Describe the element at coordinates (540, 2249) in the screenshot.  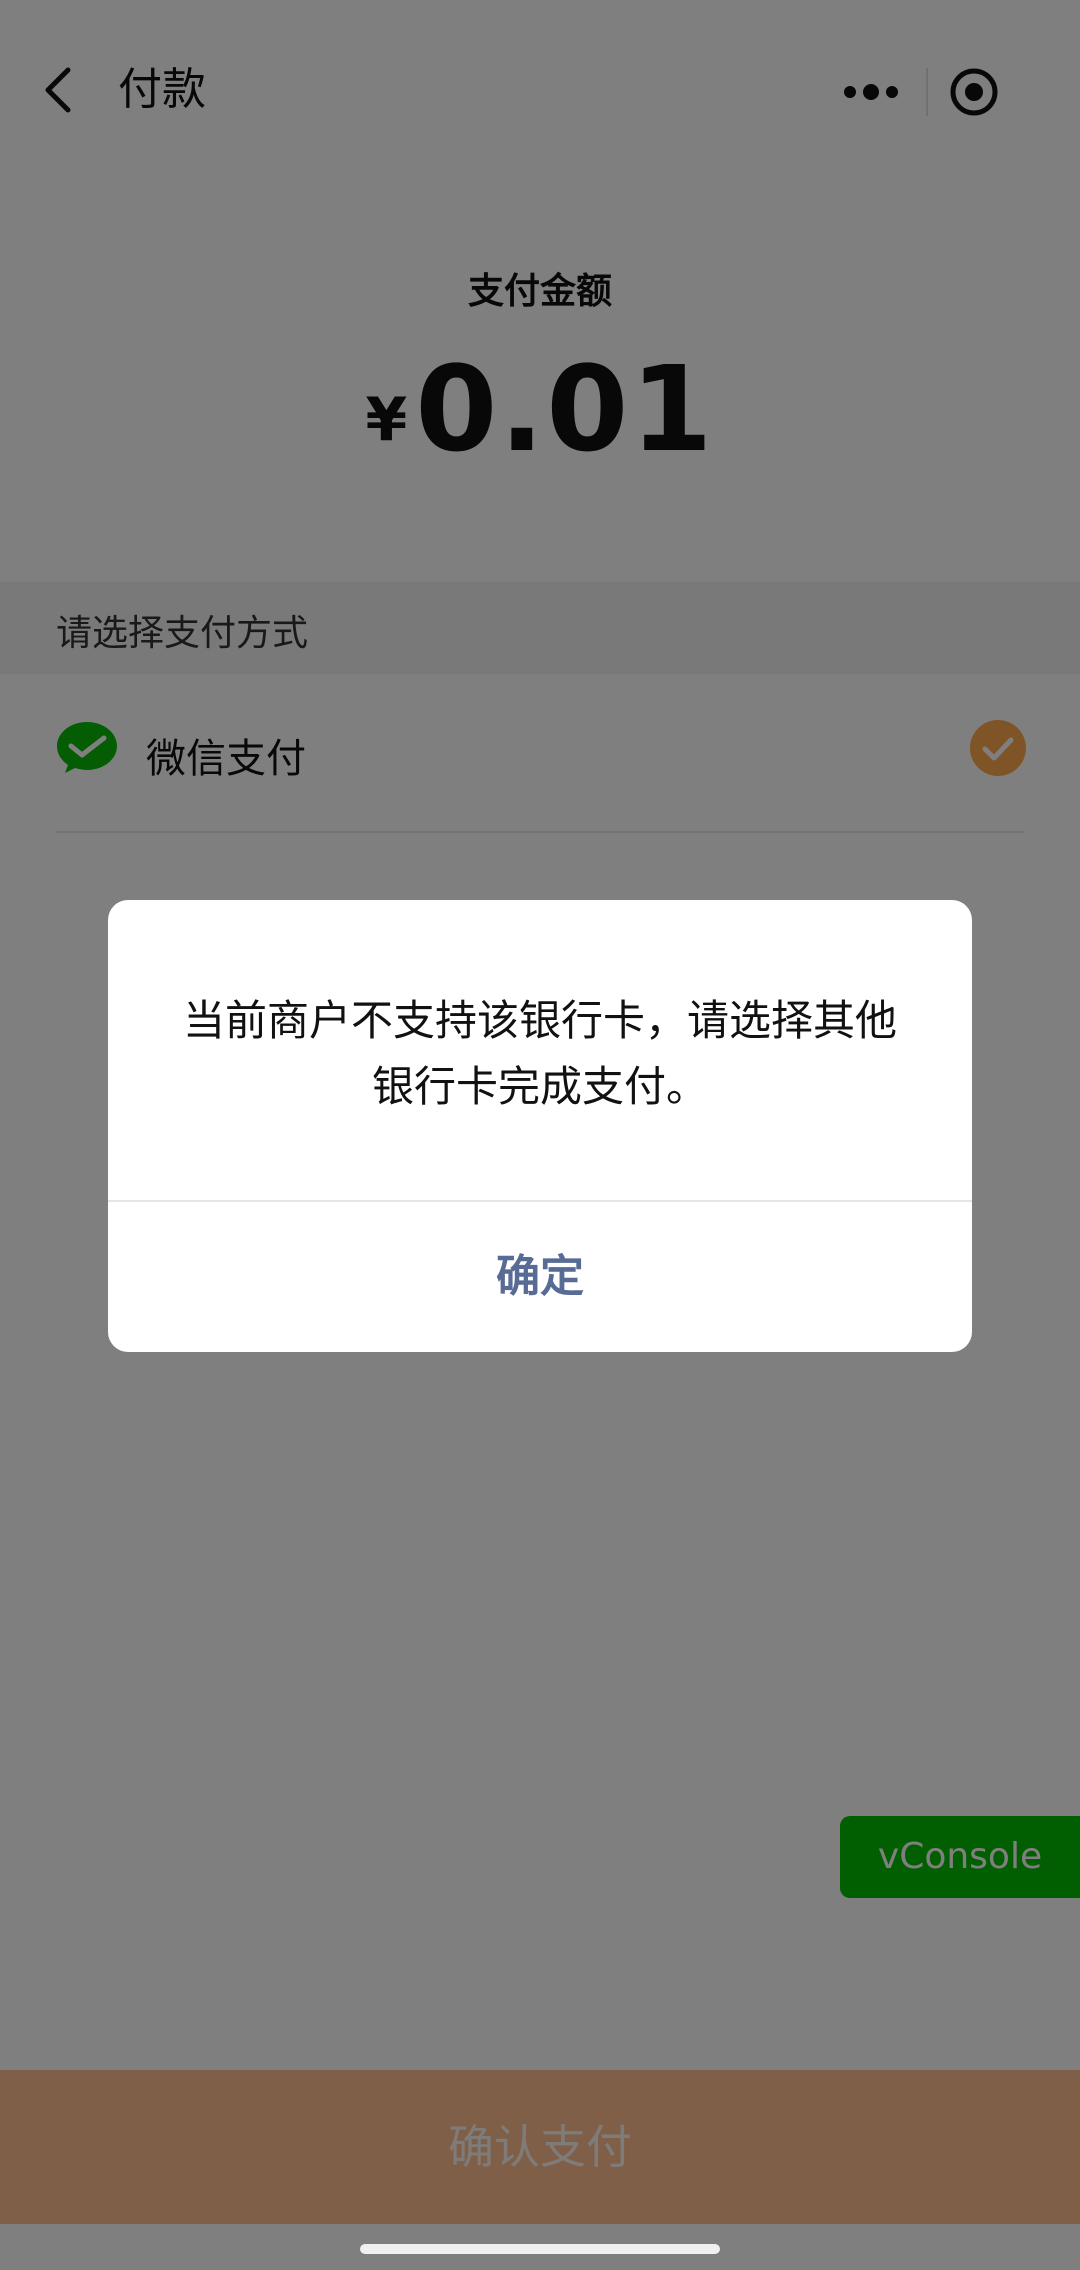
I see `home-indicator` at that location.